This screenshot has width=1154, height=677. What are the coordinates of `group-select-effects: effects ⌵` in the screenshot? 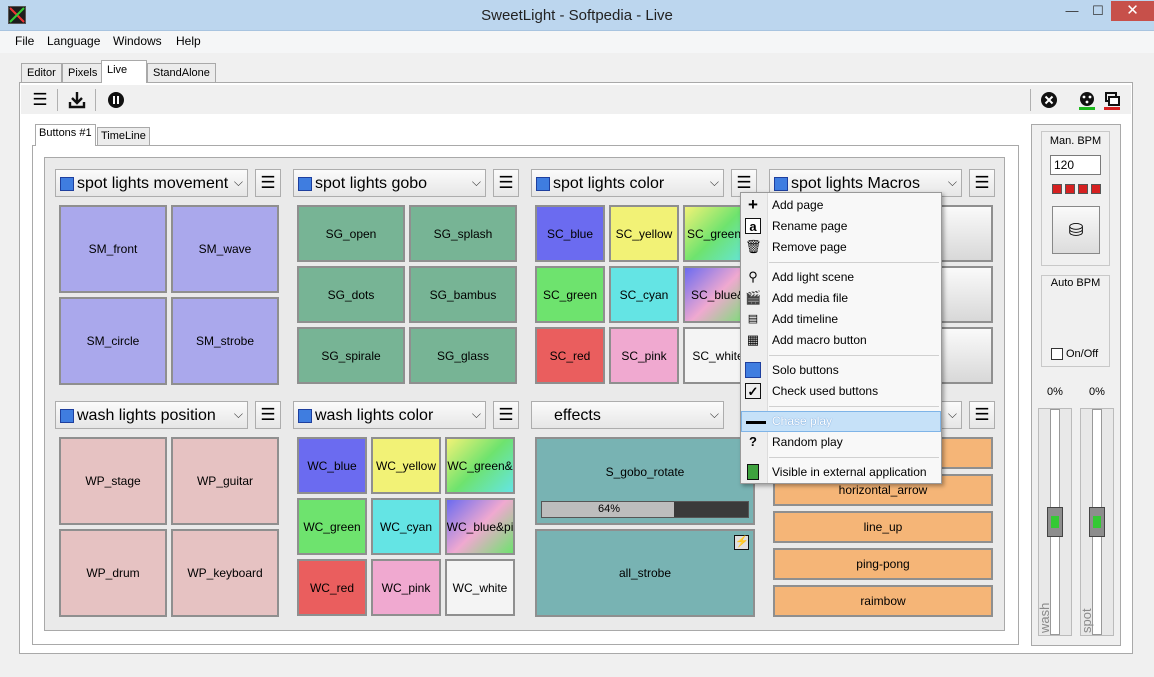 It's located at (627, 415).